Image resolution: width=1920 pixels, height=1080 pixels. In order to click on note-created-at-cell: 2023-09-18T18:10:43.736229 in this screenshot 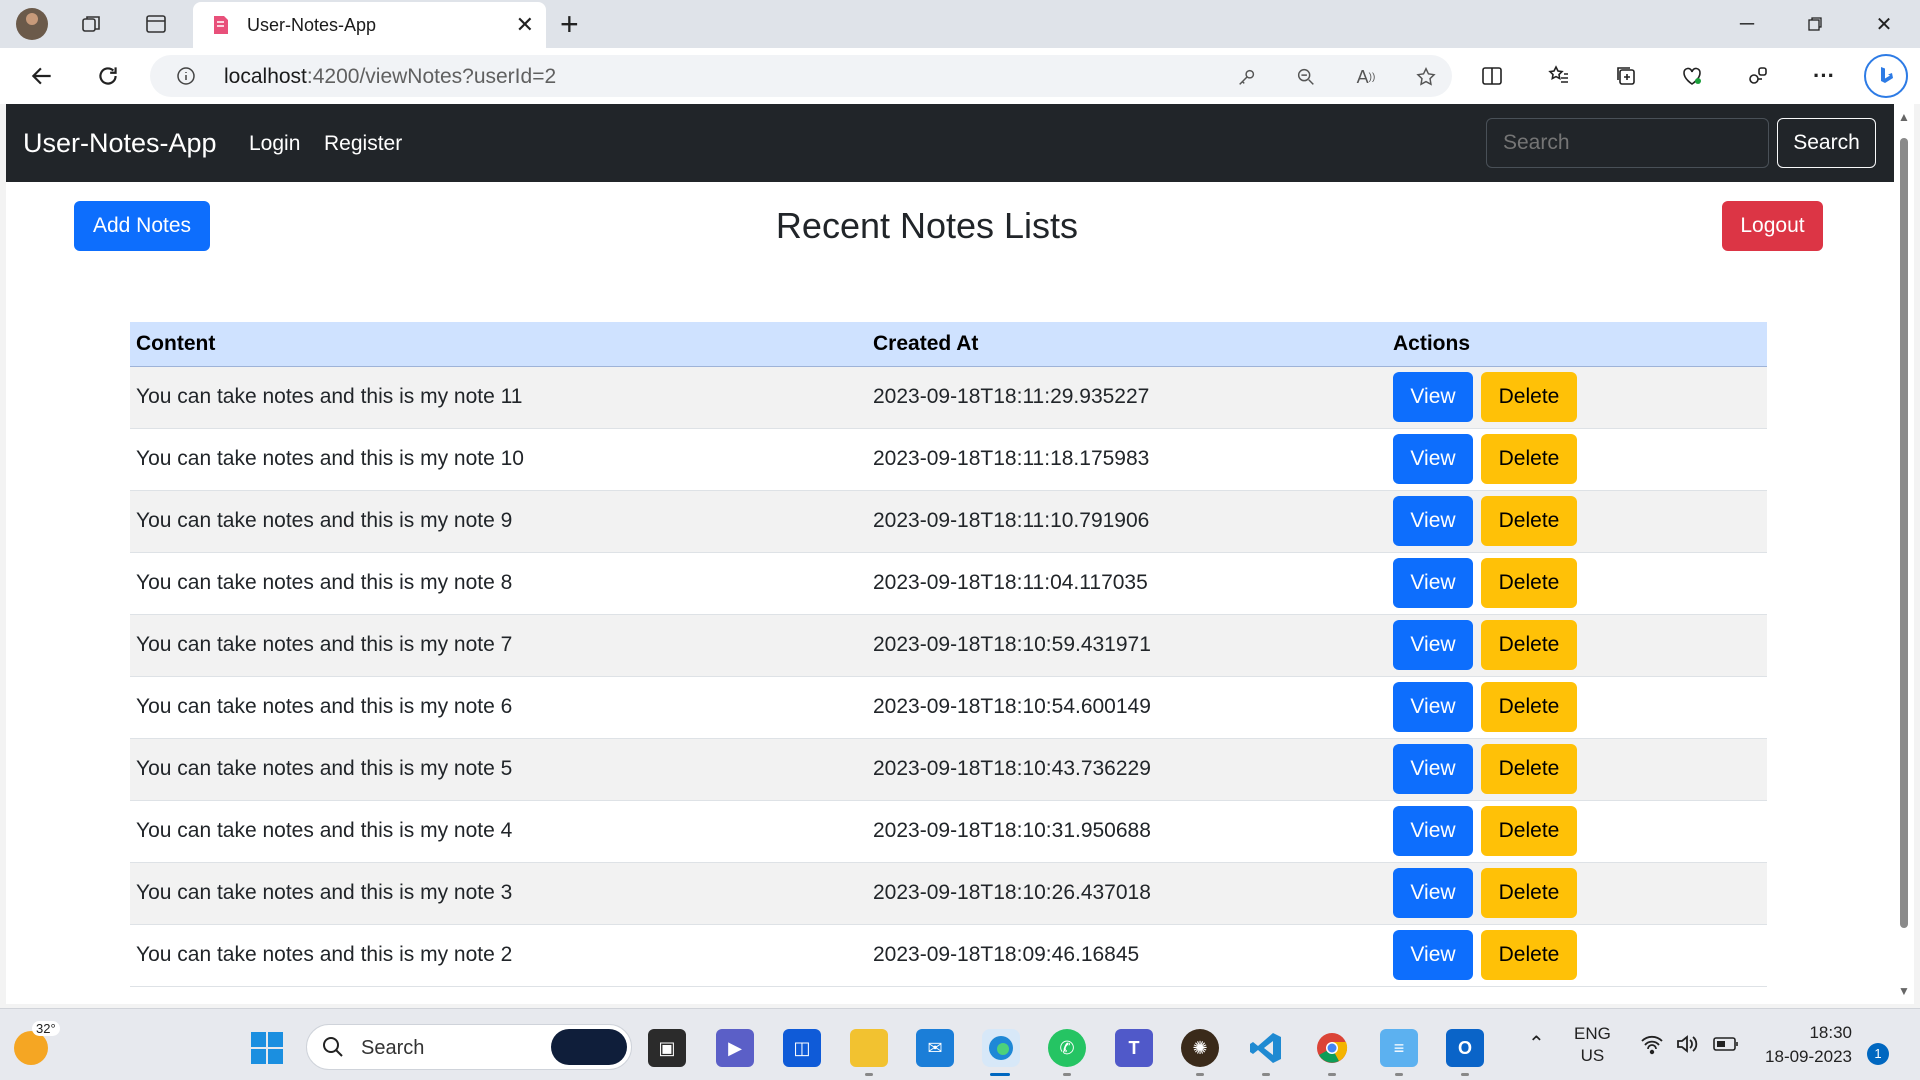, I will do `click(1127, 769)`.